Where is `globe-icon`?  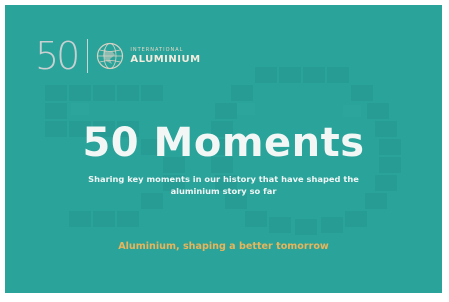
globe-icon is located at coordinates (110, 56).